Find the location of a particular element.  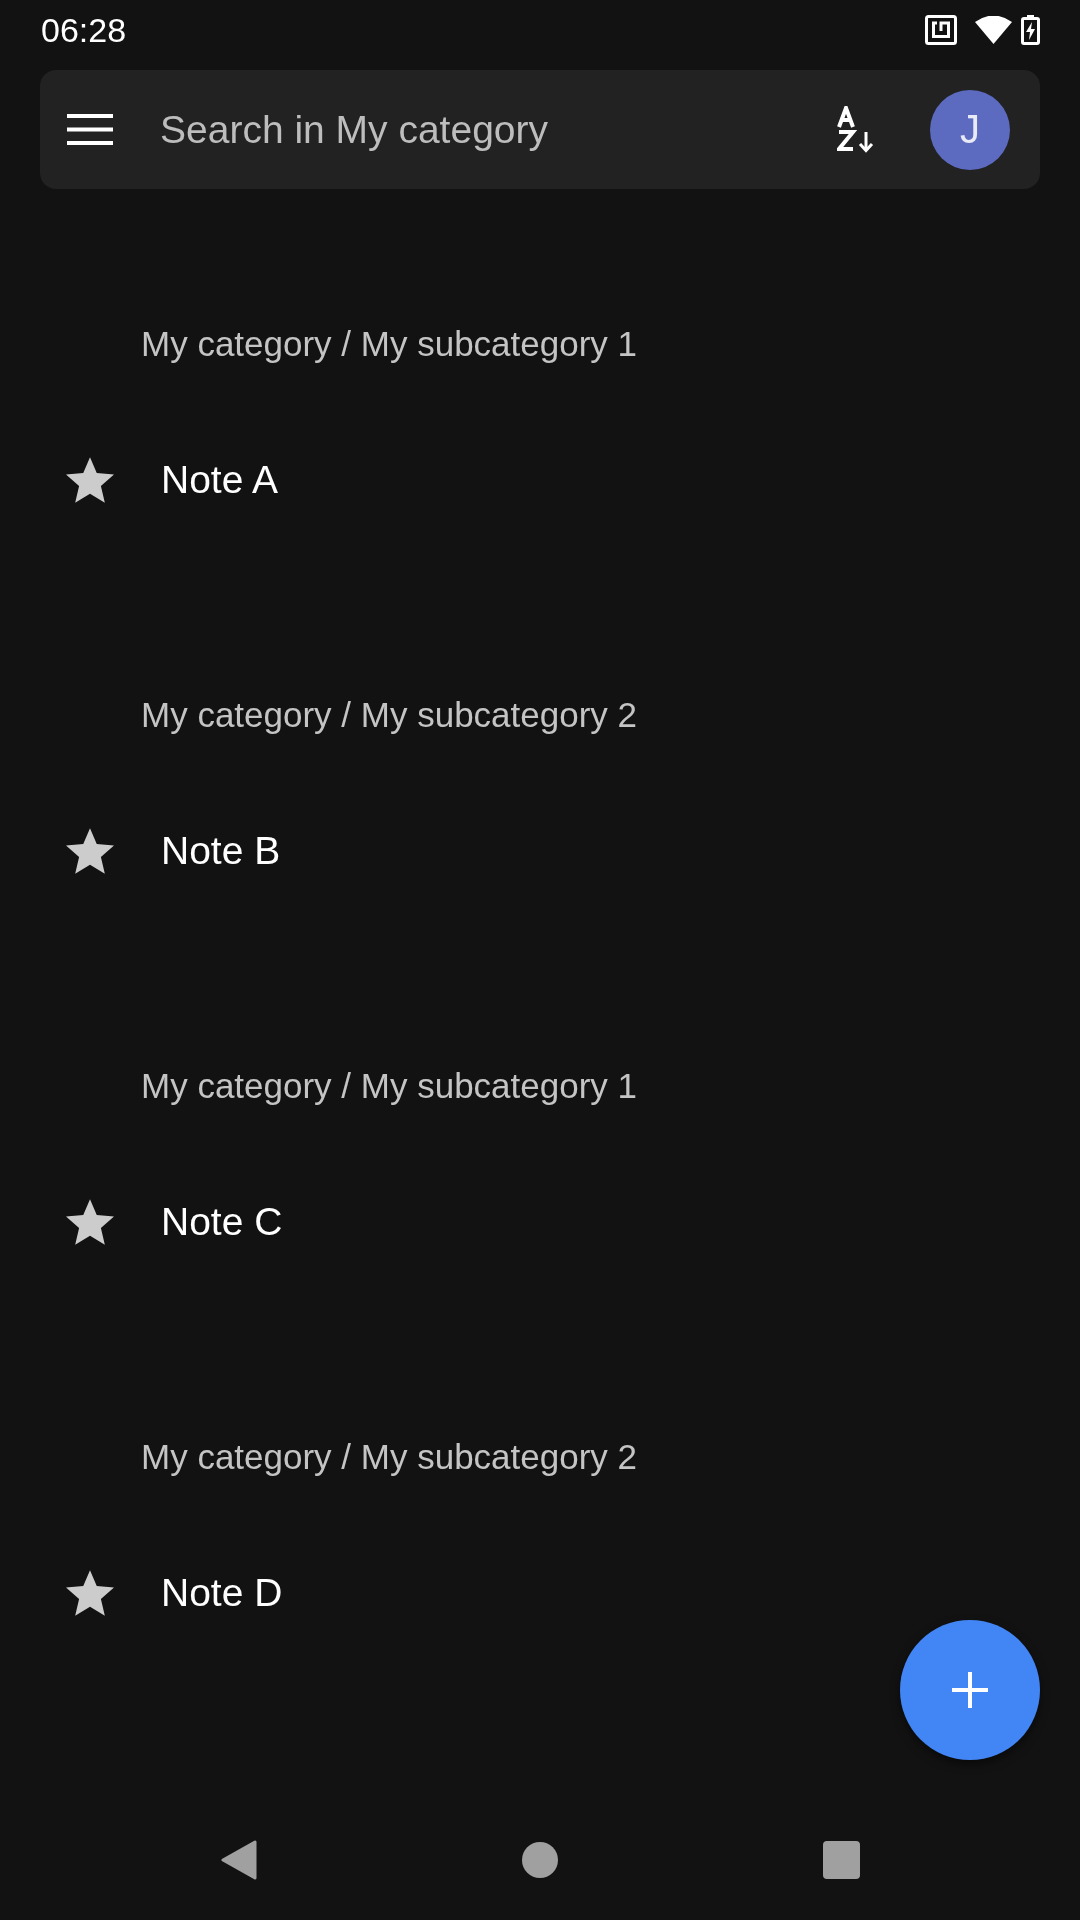

search-field: Search in My category is located at coordinates (488, 129).